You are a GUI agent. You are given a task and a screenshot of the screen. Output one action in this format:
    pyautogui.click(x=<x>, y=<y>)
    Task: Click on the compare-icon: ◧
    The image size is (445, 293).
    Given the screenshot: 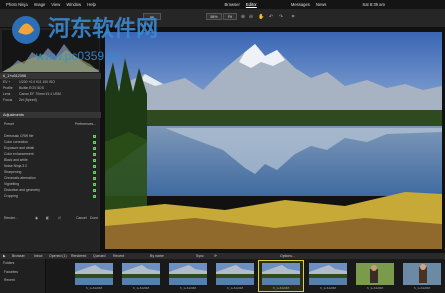 What is the action you would take?
    pyautogui.click(x=47, y=218)
    